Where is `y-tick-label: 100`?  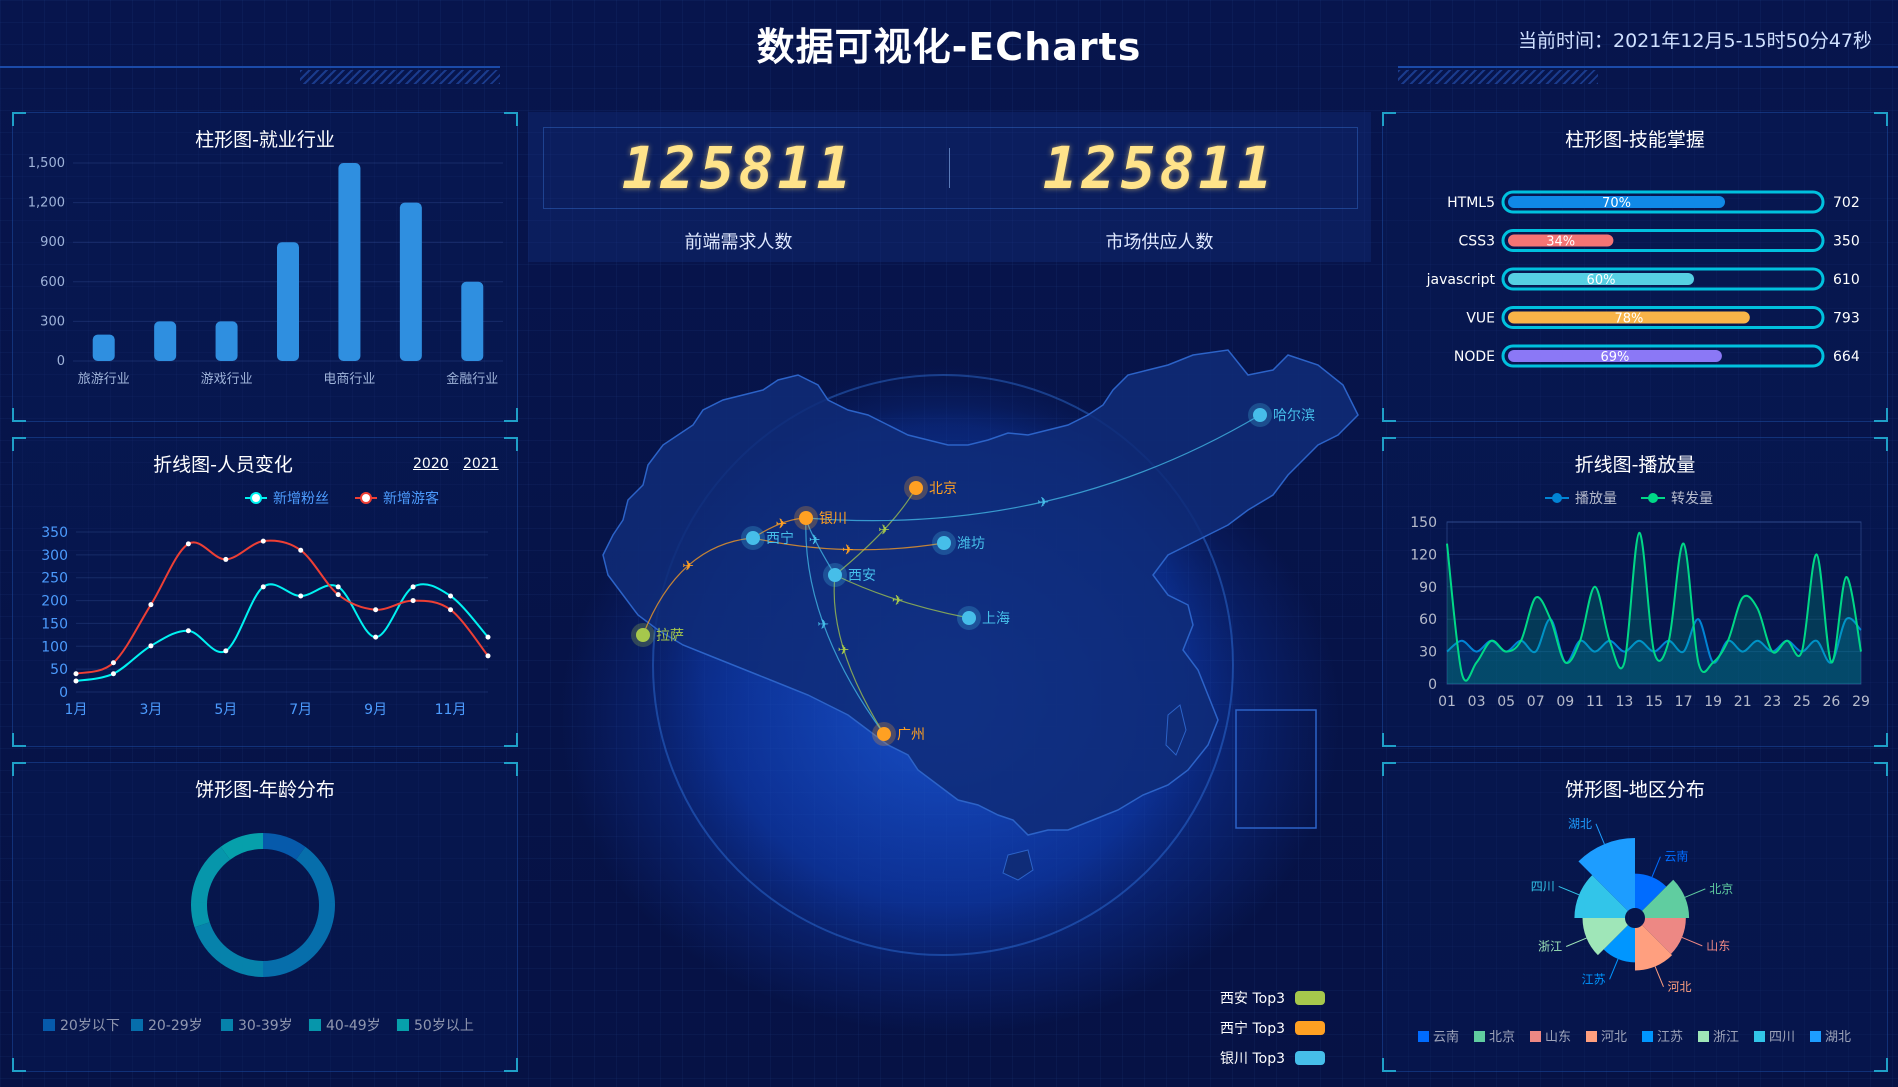 y-tick-label: 100 is located at coordinates (54, 647).